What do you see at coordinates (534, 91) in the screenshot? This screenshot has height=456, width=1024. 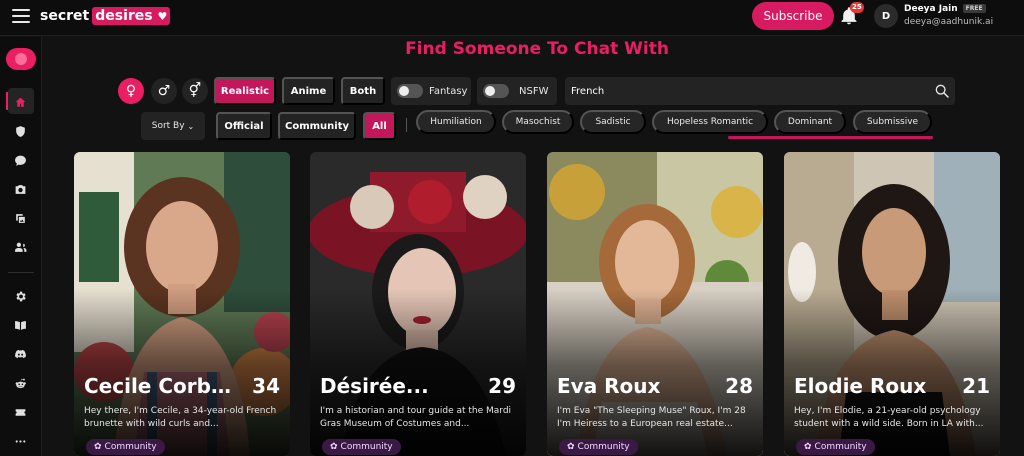 I see `nsfw-label: NSFW` at bounding box center [534, 91].